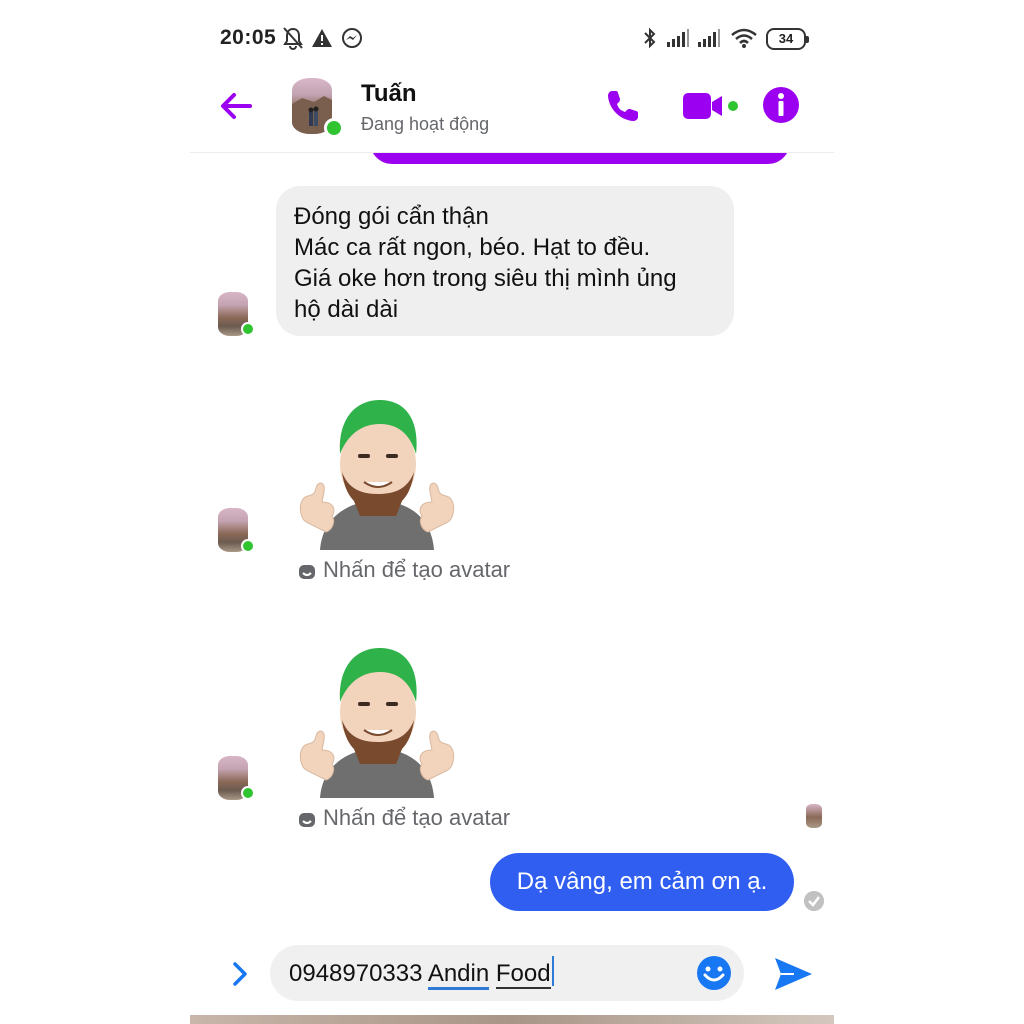 The height and width of the screenshot is (1024, 1024). What do you see at coordinates (623, 106) in the screenshot?
I see `phone-icon` at bounding box center [623, 106].